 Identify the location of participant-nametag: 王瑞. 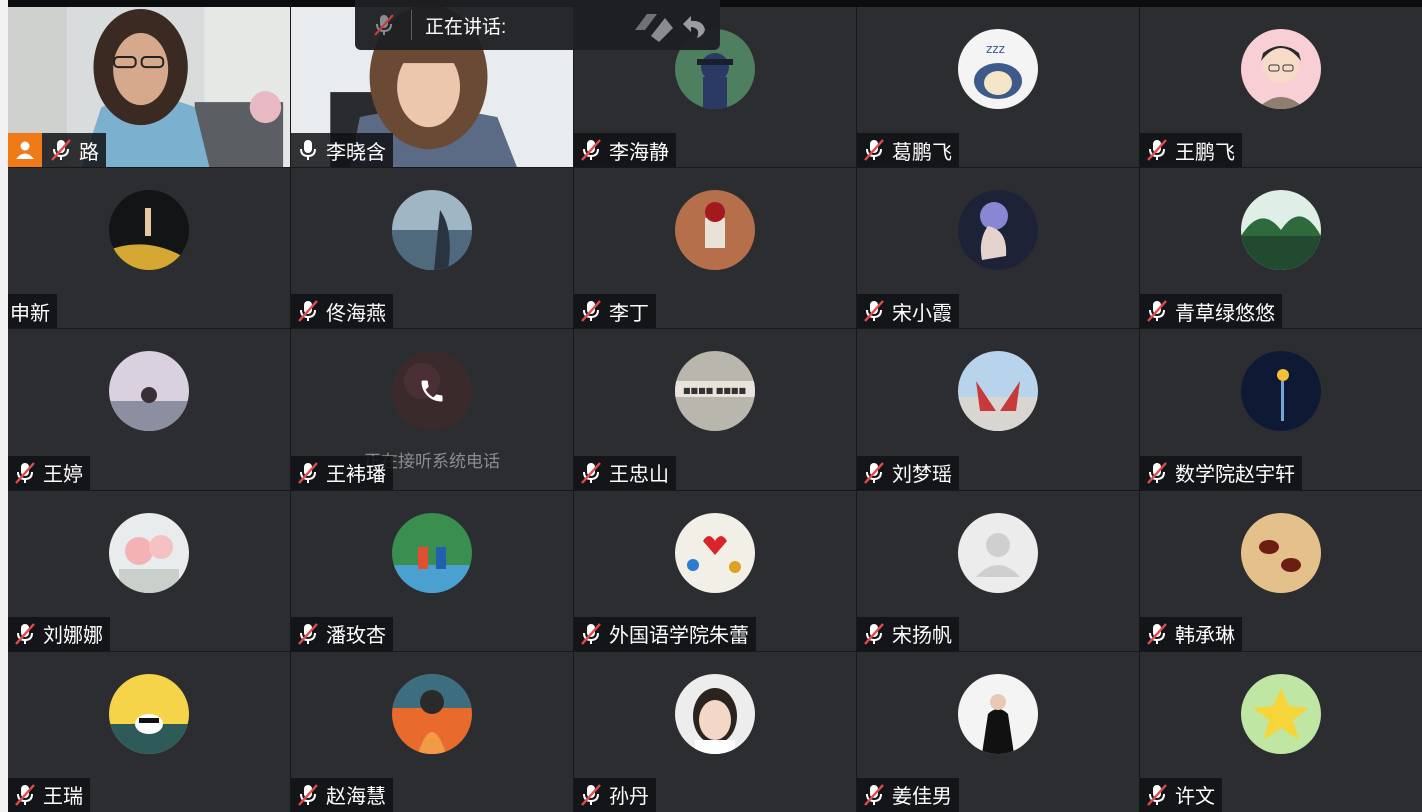
(49, 794).